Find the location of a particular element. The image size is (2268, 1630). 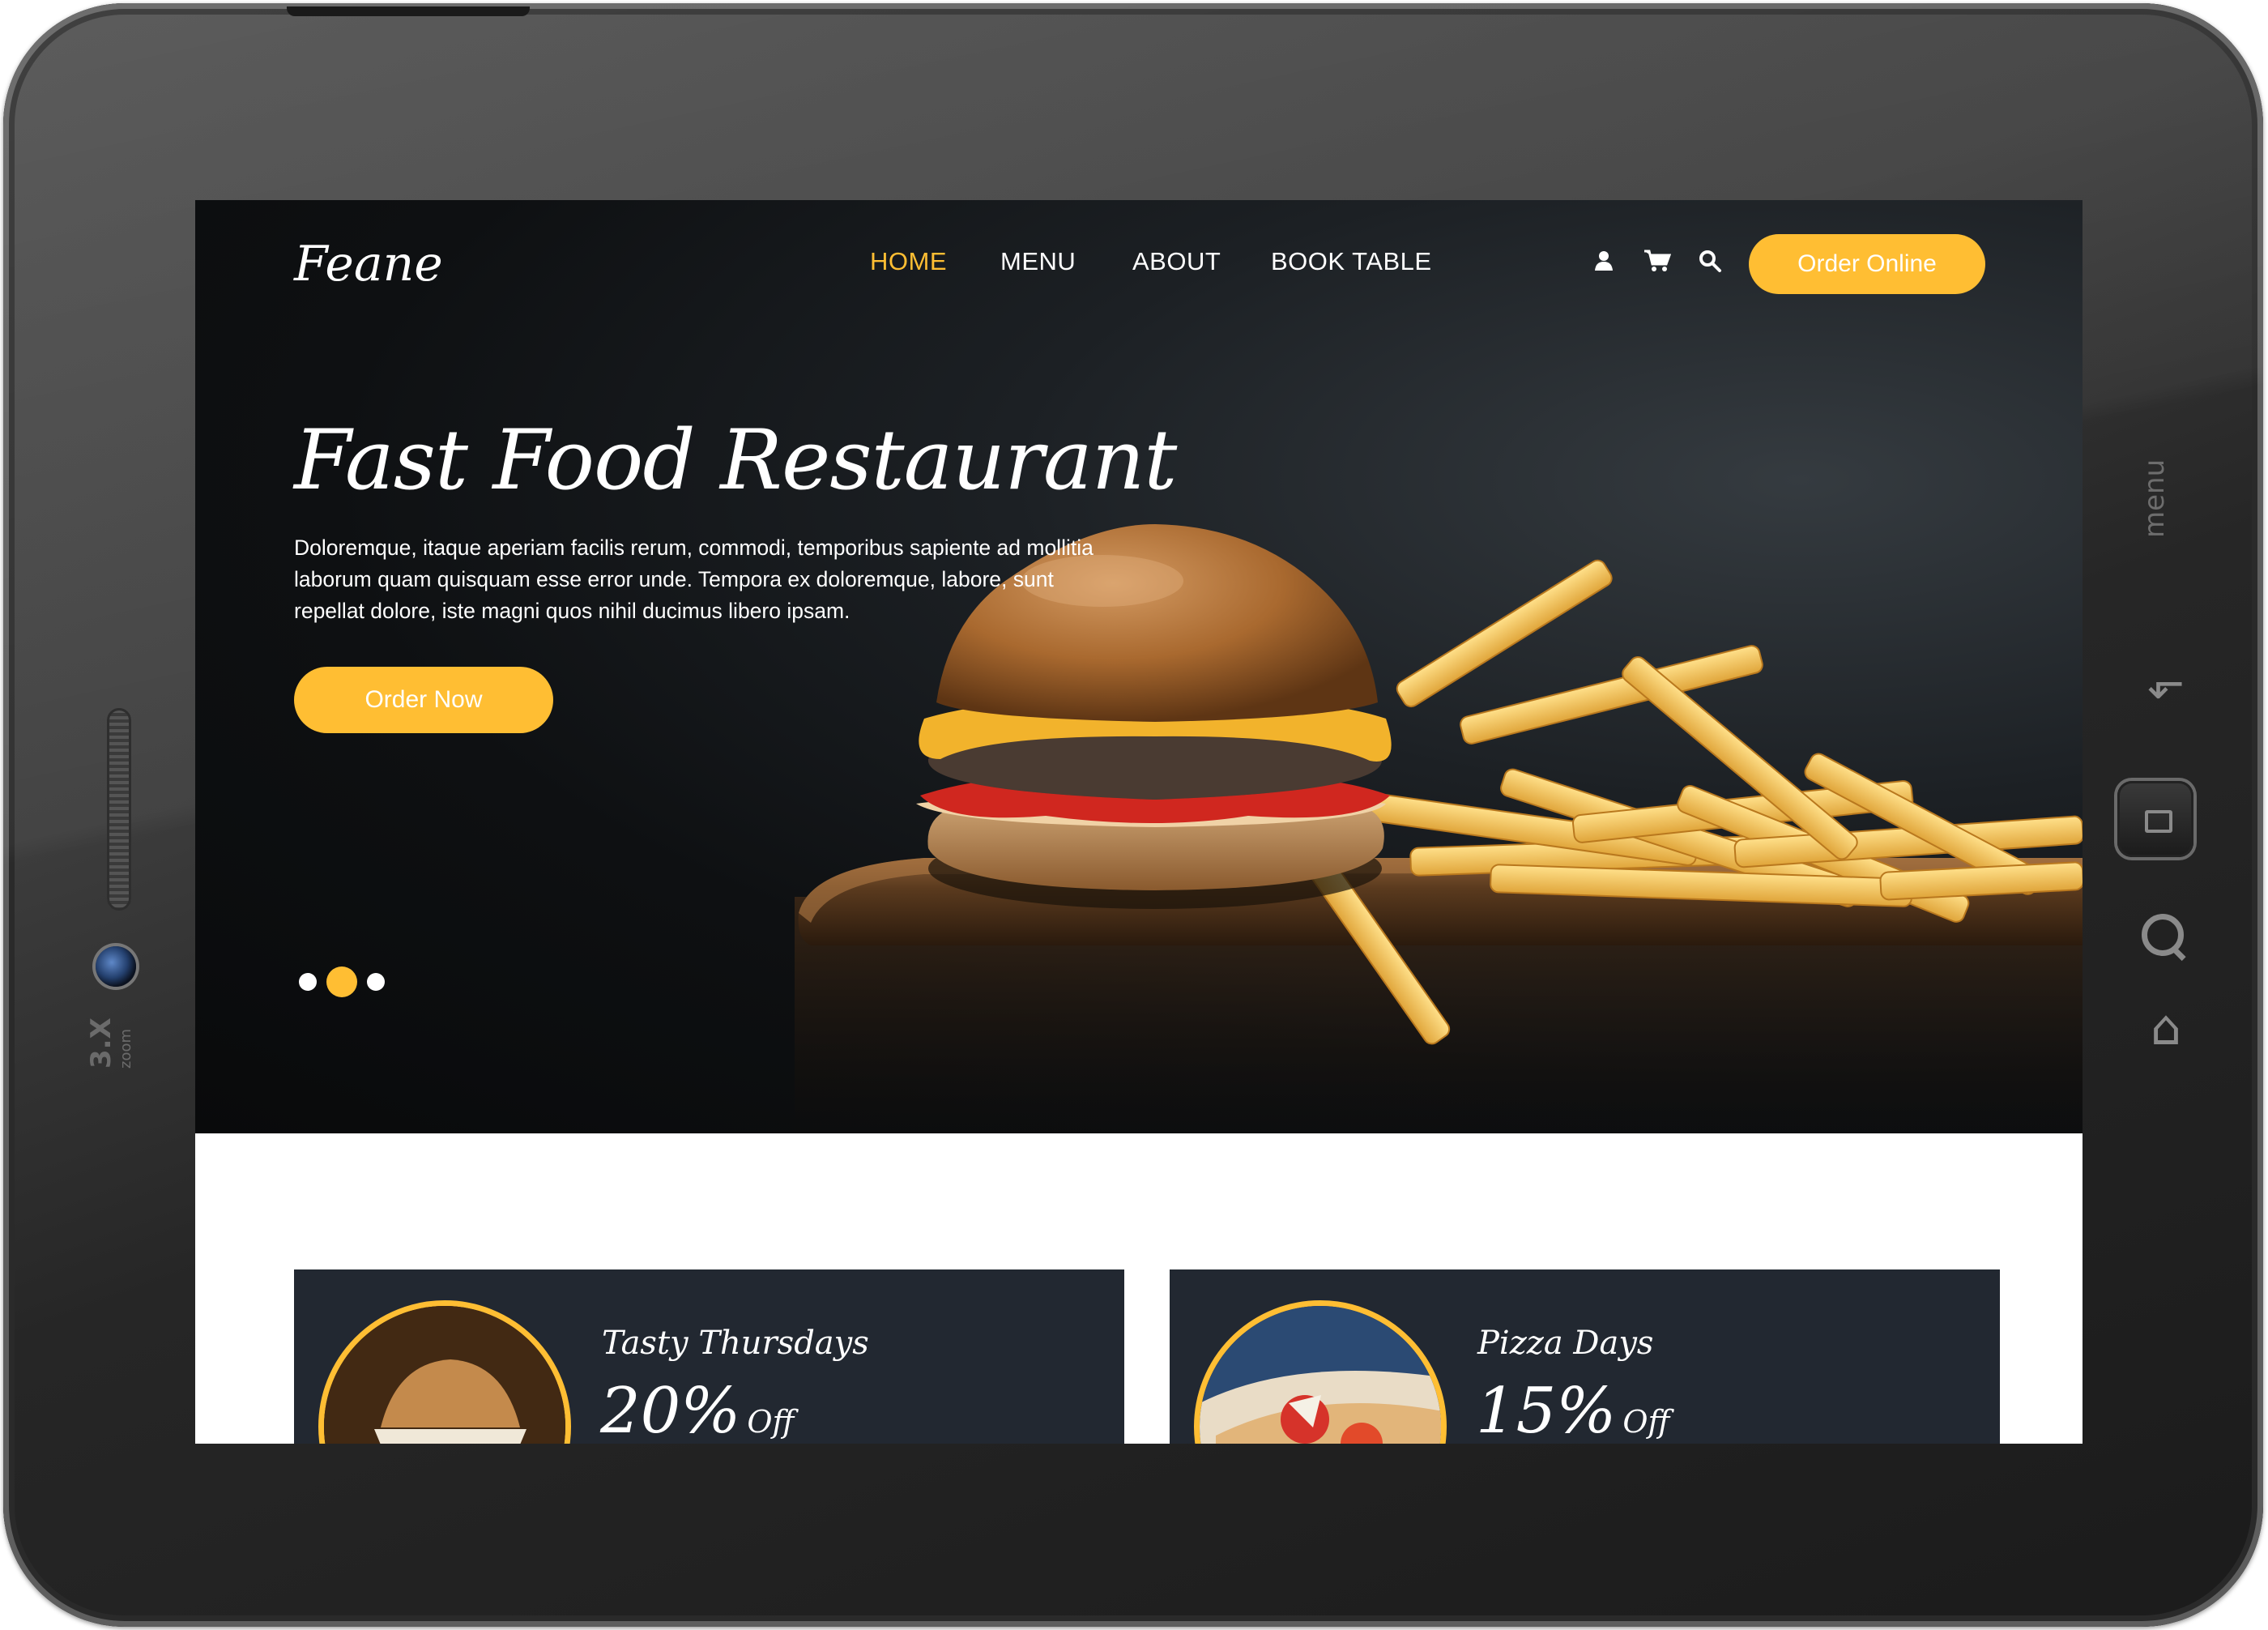

offer-pizza-image is located at coordinates (1320, 1372).